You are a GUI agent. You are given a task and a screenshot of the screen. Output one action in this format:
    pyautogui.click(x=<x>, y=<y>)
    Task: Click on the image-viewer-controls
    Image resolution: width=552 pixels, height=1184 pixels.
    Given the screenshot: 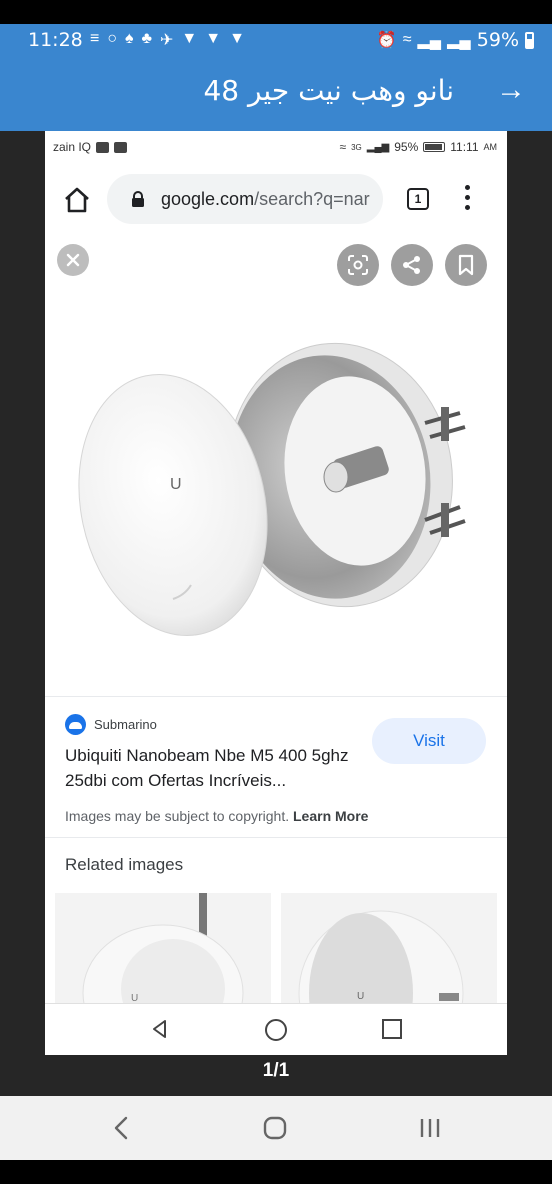 What is the action you would take?
    pyautogui.click(x=276, y=265)
    